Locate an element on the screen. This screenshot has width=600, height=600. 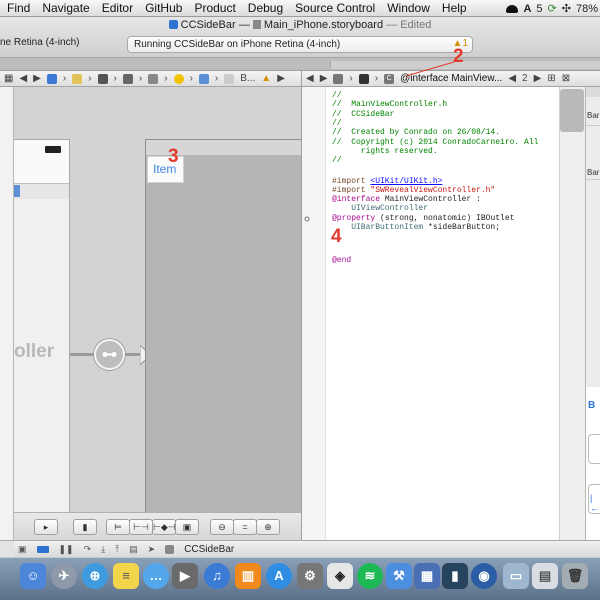
menu-github: GitHub is located at coordinates (163, 8).